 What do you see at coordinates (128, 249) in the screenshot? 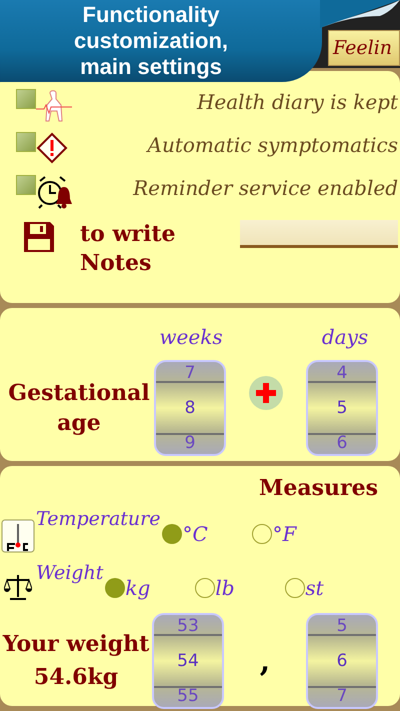
I see `notes-label: to write Notes` at bounding box center [128, 249].